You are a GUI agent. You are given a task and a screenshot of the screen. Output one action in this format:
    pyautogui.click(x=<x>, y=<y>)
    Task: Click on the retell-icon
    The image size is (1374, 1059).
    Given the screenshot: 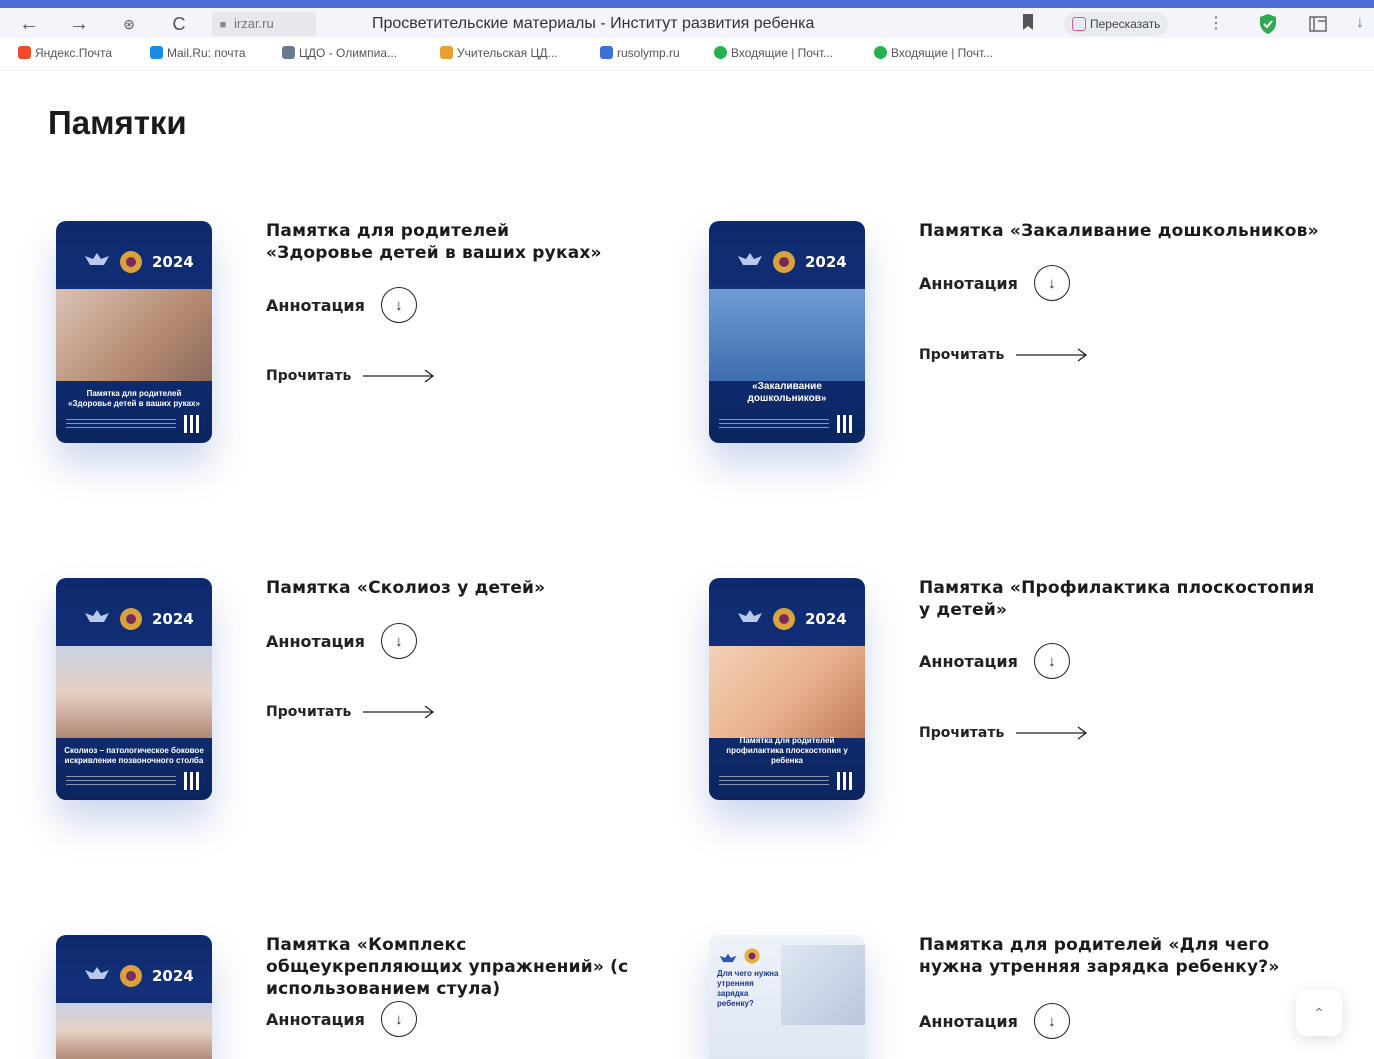 What is the action you would take?
    pyautogui.click(x=1079, y=24)
    